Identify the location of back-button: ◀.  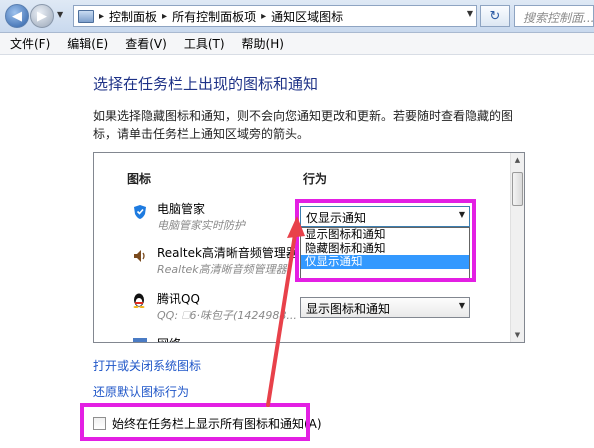
(17, 16).